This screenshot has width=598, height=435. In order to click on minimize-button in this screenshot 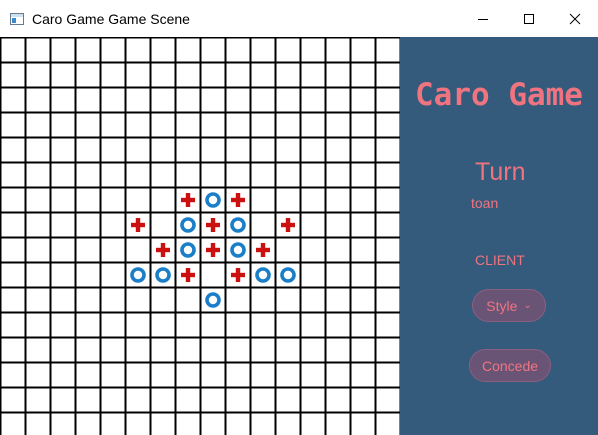, I will do `click(483, 18)`.